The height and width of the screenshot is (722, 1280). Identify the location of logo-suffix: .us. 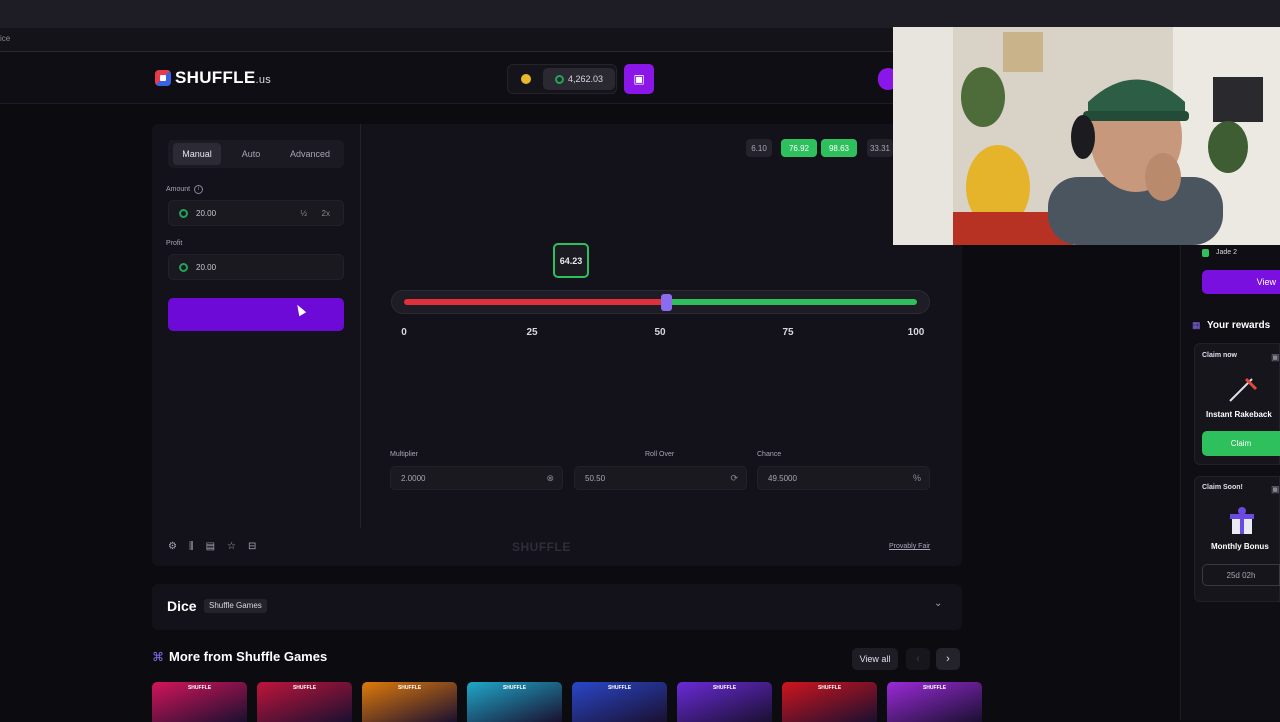
(263, 80).